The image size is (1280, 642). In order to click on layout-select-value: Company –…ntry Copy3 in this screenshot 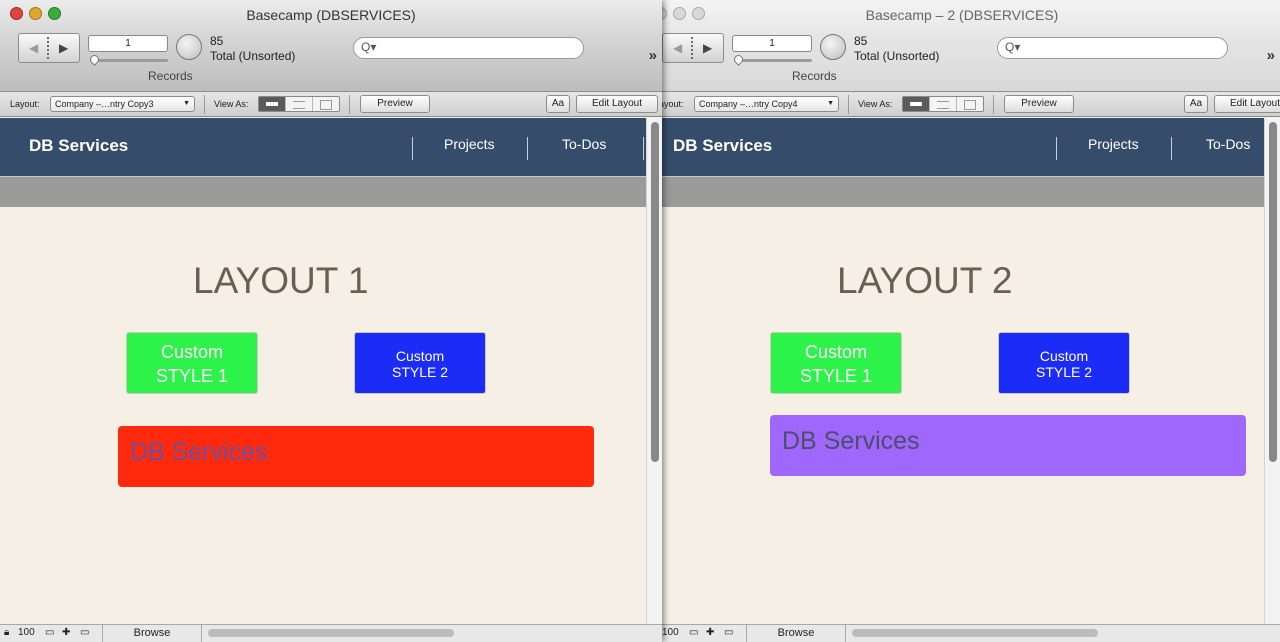, I will do `click(104, 104)`.